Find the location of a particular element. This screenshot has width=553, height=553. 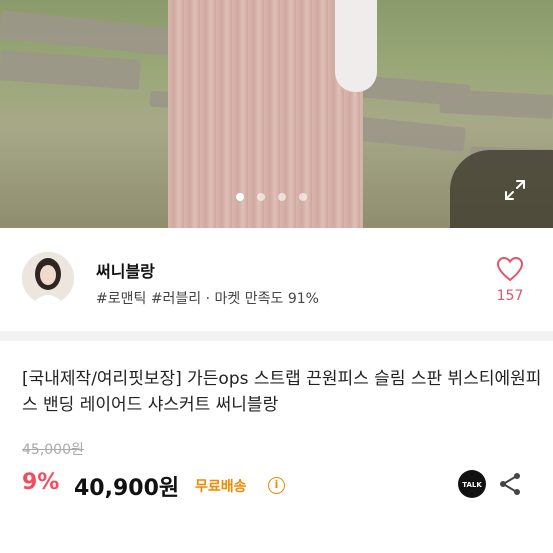

share-icon is located at coordinates (510, 484).